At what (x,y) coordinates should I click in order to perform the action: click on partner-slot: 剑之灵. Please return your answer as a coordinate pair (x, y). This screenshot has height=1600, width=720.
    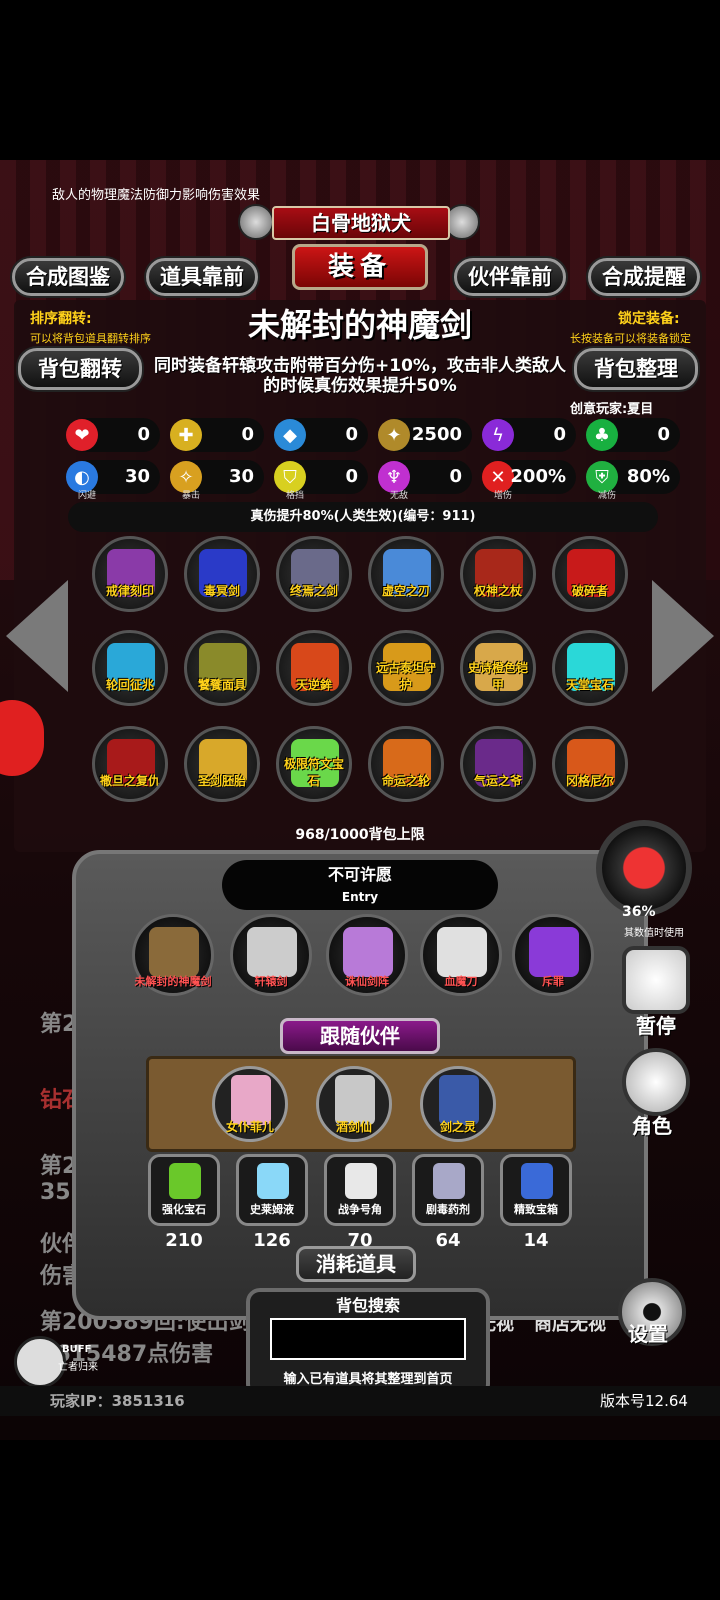
    Looking at the image, I should click on (458, 1104).